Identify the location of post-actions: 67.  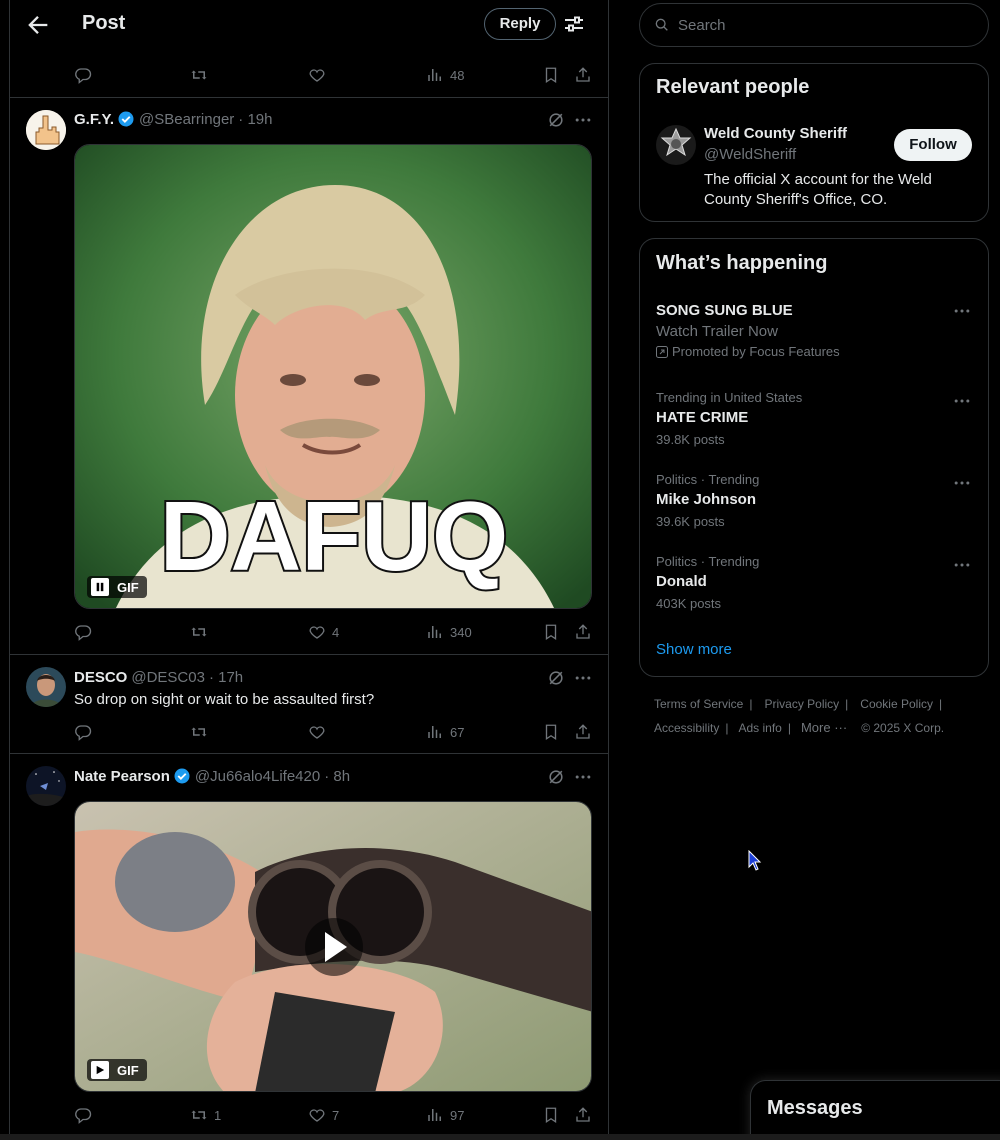
(334, 732).